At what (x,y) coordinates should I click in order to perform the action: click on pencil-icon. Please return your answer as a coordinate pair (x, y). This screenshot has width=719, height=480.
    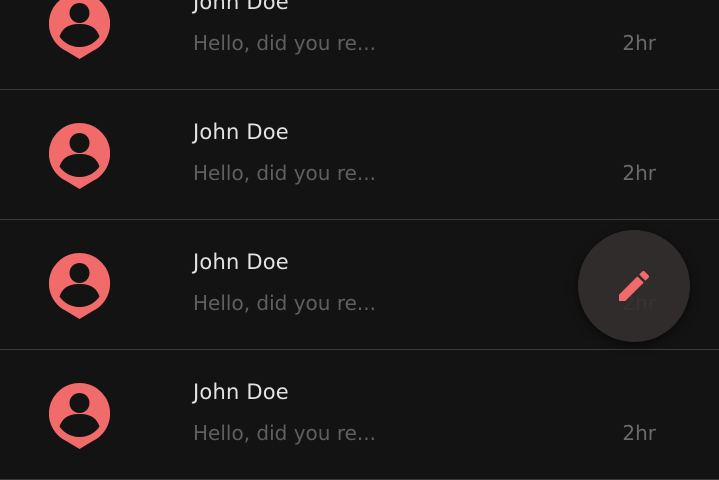
    Looking at the image, I should click on (634, 286).